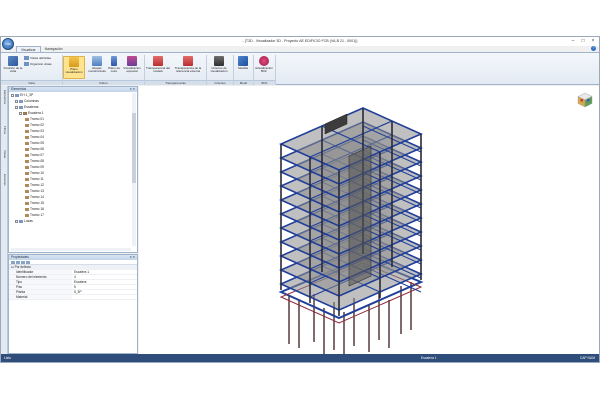 This screenshot has height=400, width=600. I want to click on status-bar: Listo Escalera 1 CAP NUM, so click(300, 358).